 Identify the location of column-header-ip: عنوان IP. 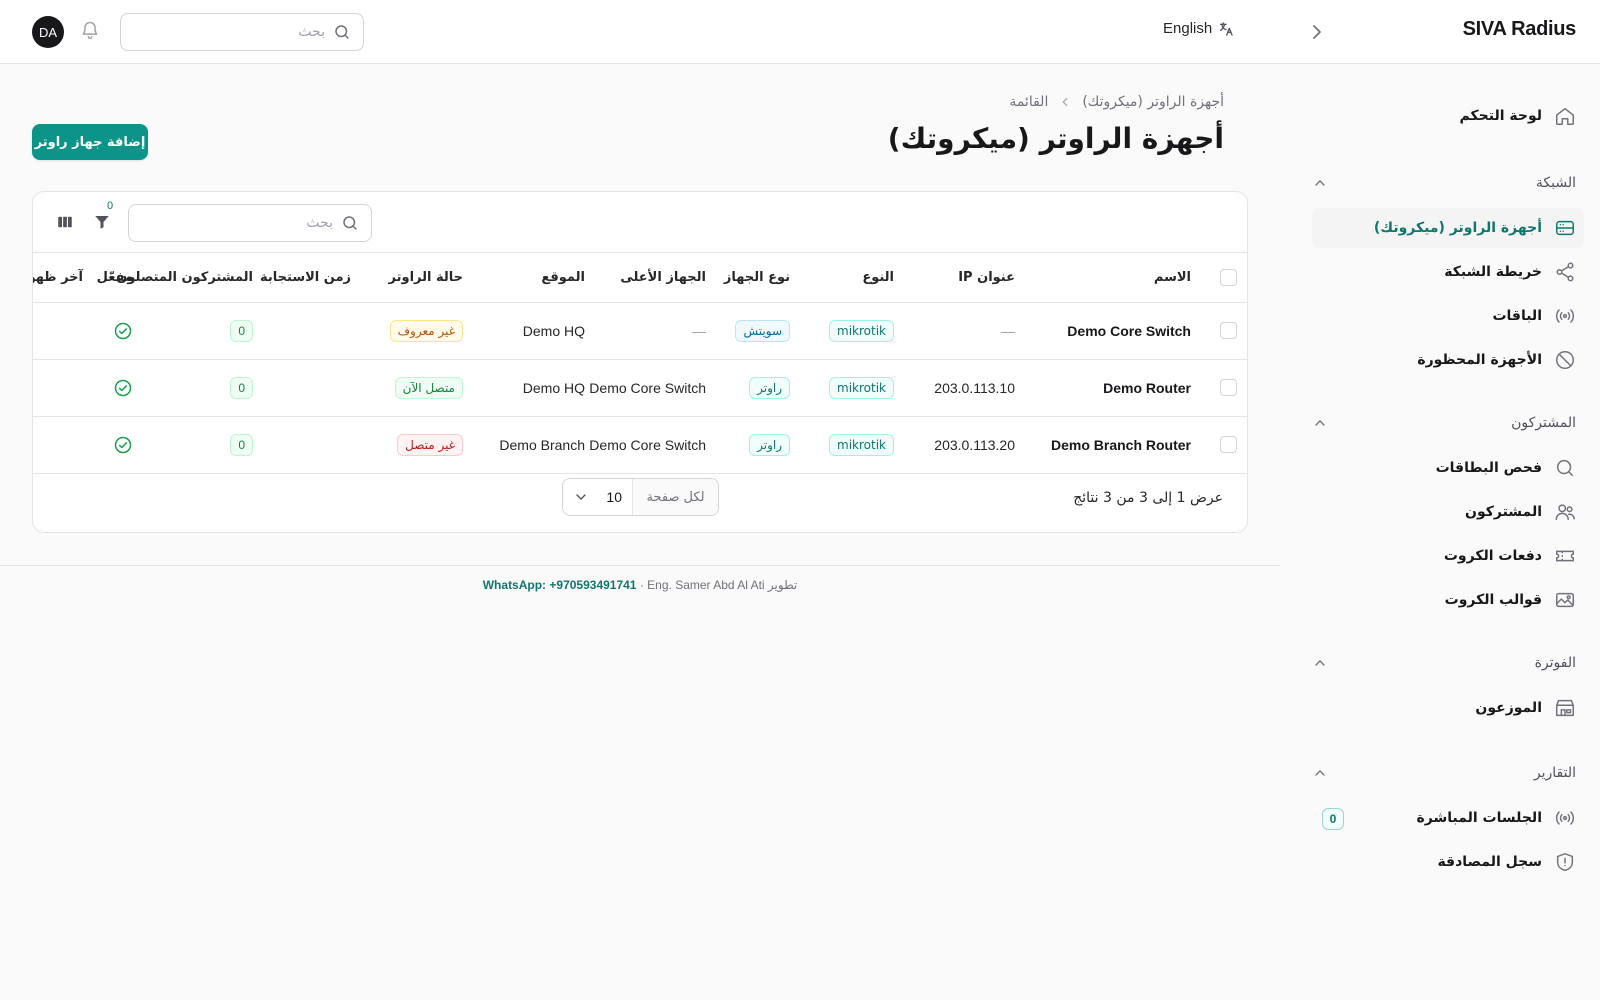
(966, 278).